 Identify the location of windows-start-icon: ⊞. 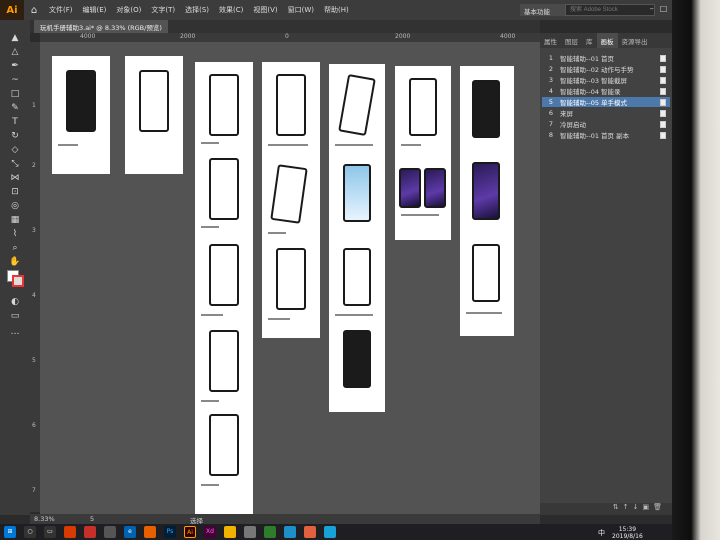
(10, 532).